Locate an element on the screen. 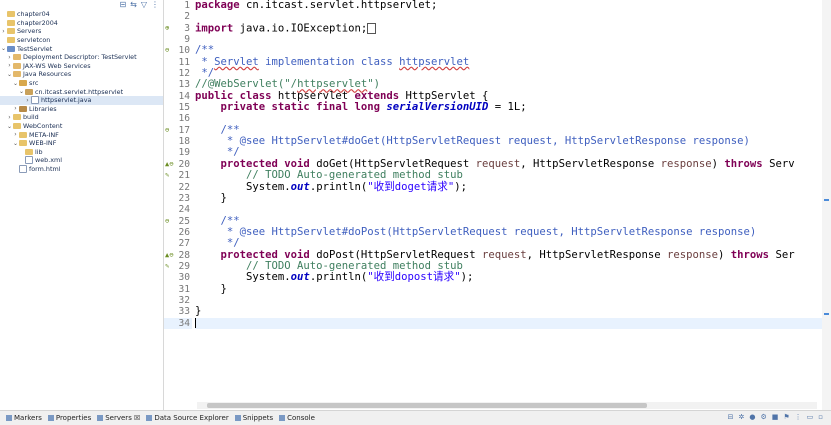  tree-item: › build is located at coordinates (81, 117).